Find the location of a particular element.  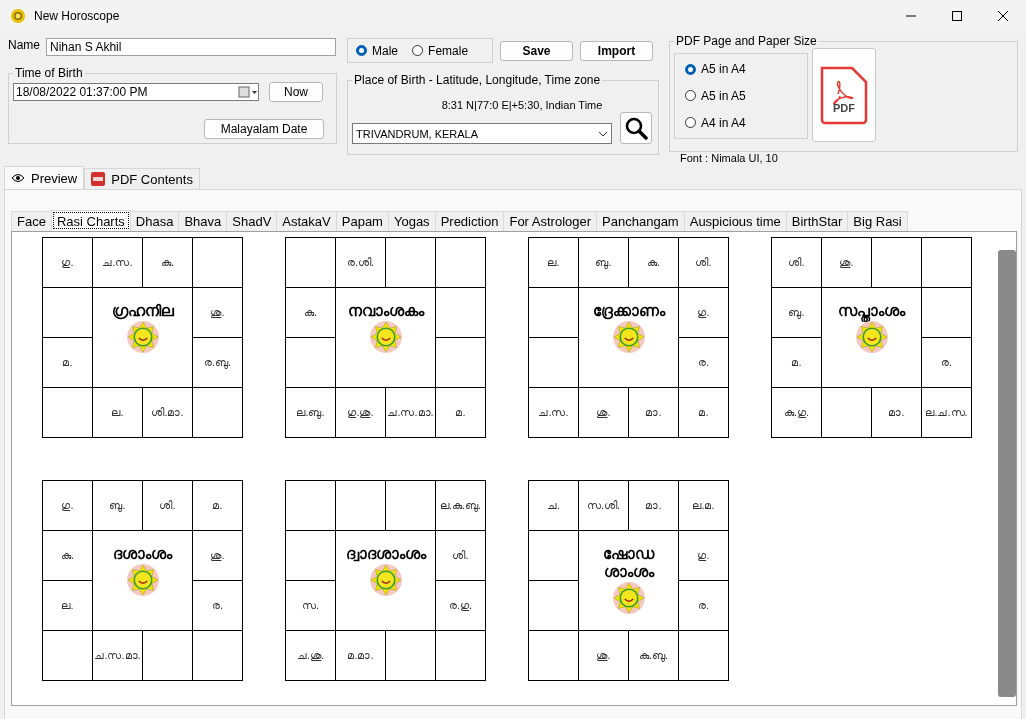

group-title: PDF Page and Paper Size is located at coordinates (746, 41).